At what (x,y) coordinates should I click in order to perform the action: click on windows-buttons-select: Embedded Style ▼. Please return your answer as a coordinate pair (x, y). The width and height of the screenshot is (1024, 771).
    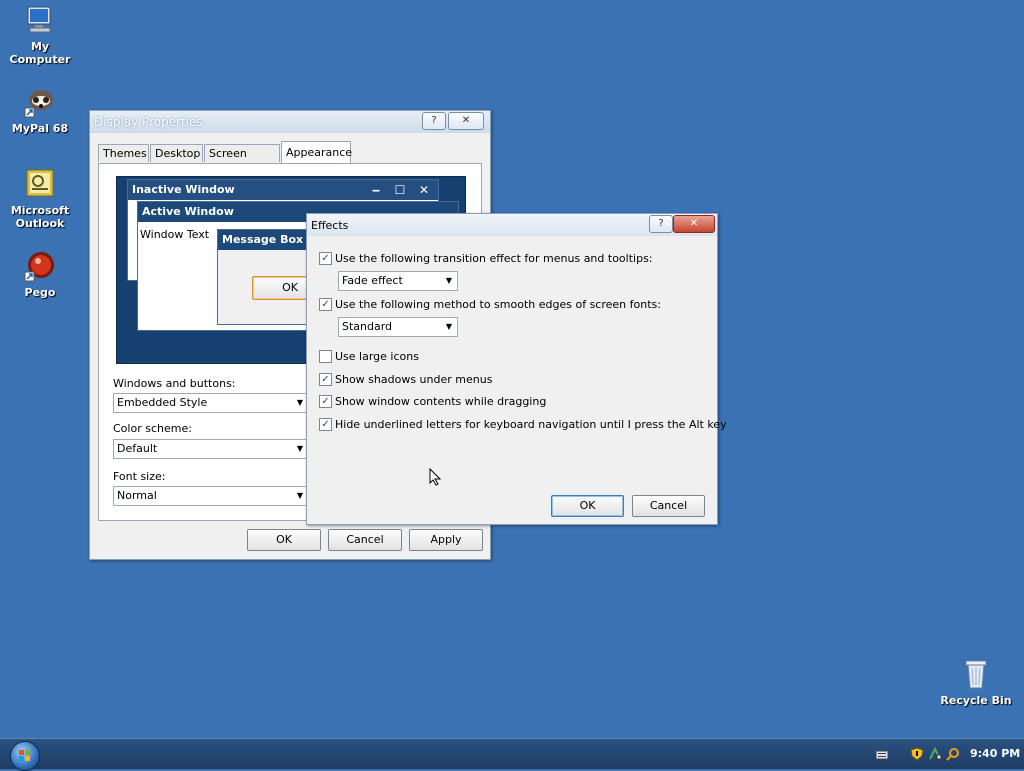
    Looking at the image, I should click on (211, 403).